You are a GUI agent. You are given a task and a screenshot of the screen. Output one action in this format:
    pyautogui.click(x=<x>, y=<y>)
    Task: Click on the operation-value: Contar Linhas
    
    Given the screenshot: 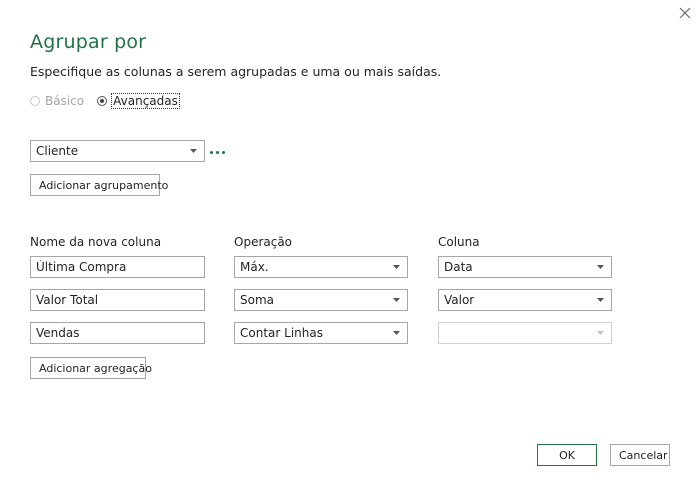 What is the action you would take?
    pyautogui.click(x=281, y=333)
    